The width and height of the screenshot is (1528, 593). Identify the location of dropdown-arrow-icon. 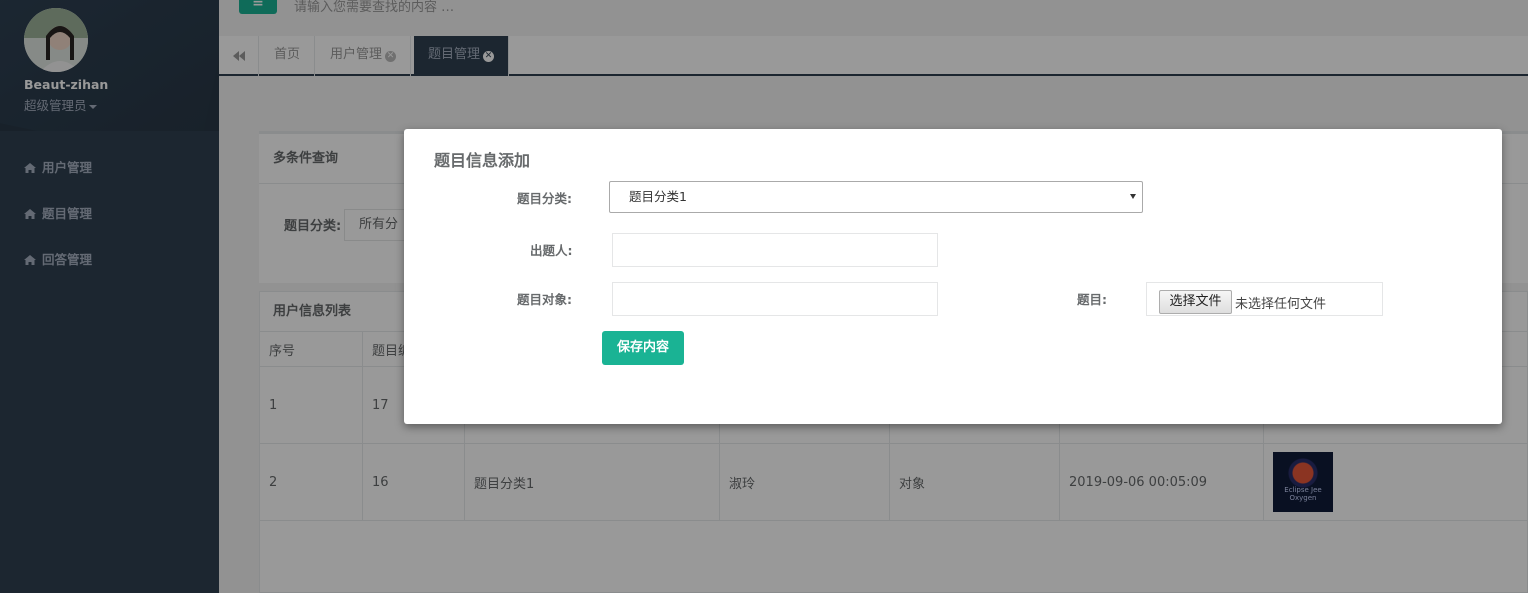
(1133, 196).